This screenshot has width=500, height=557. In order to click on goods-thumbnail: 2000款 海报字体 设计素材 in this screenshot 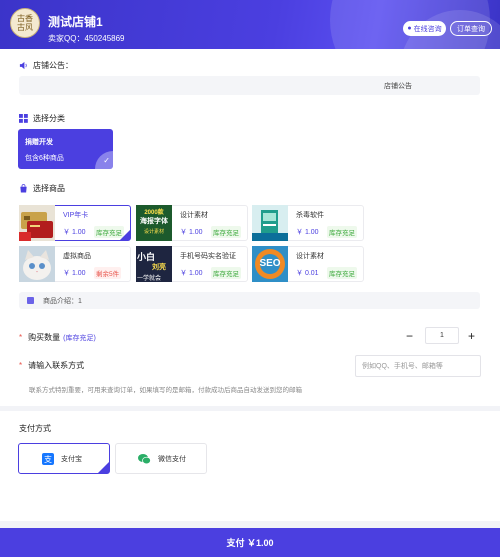, I will do `click(154, 223)`.